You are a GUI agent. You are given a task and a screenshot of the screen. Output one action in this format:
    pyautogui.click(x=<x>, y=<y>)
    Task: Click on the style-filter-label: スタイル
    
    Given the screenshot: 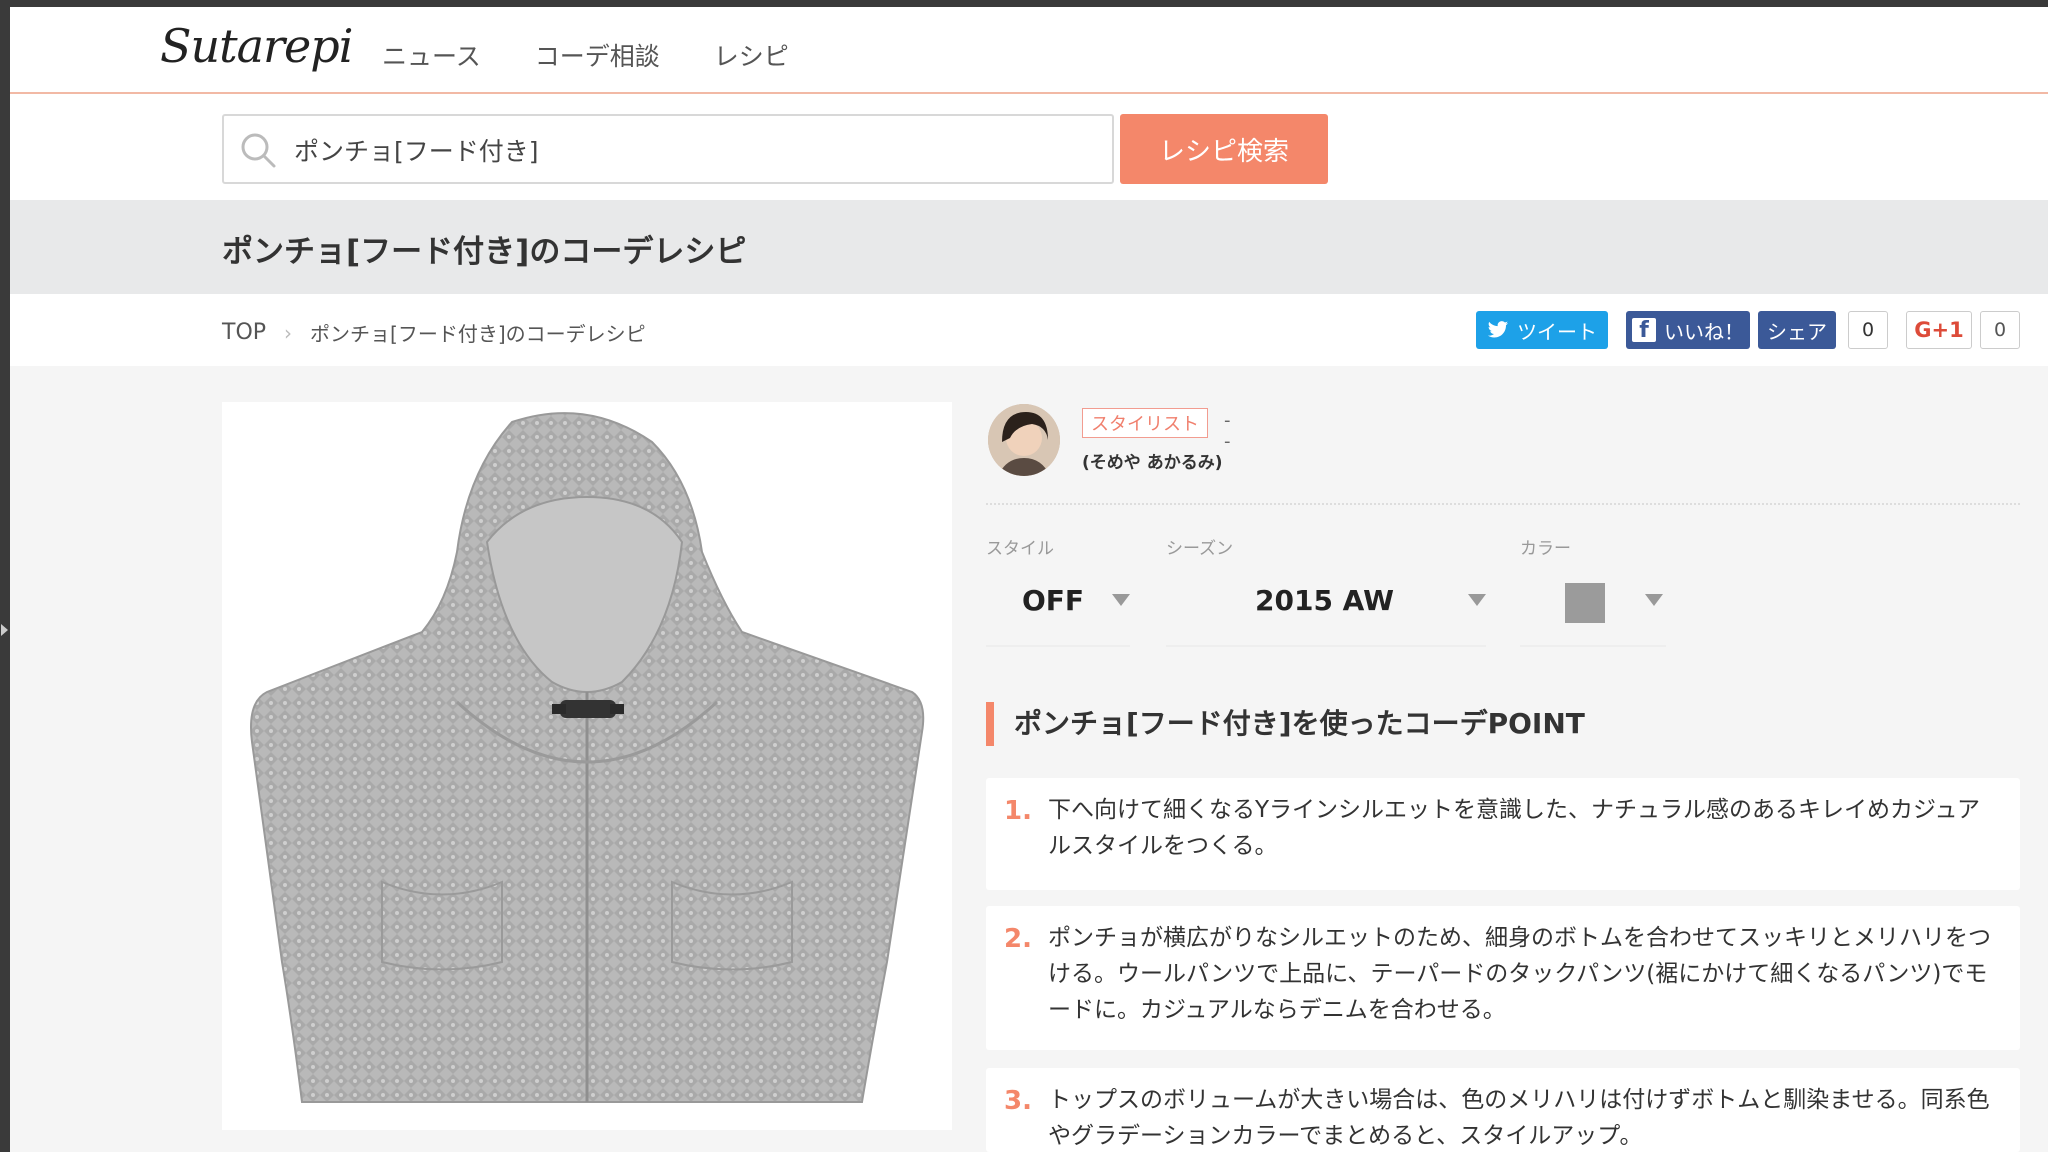 What is the action you would take?
    pyautogui.click(x=1020, y=549)
    